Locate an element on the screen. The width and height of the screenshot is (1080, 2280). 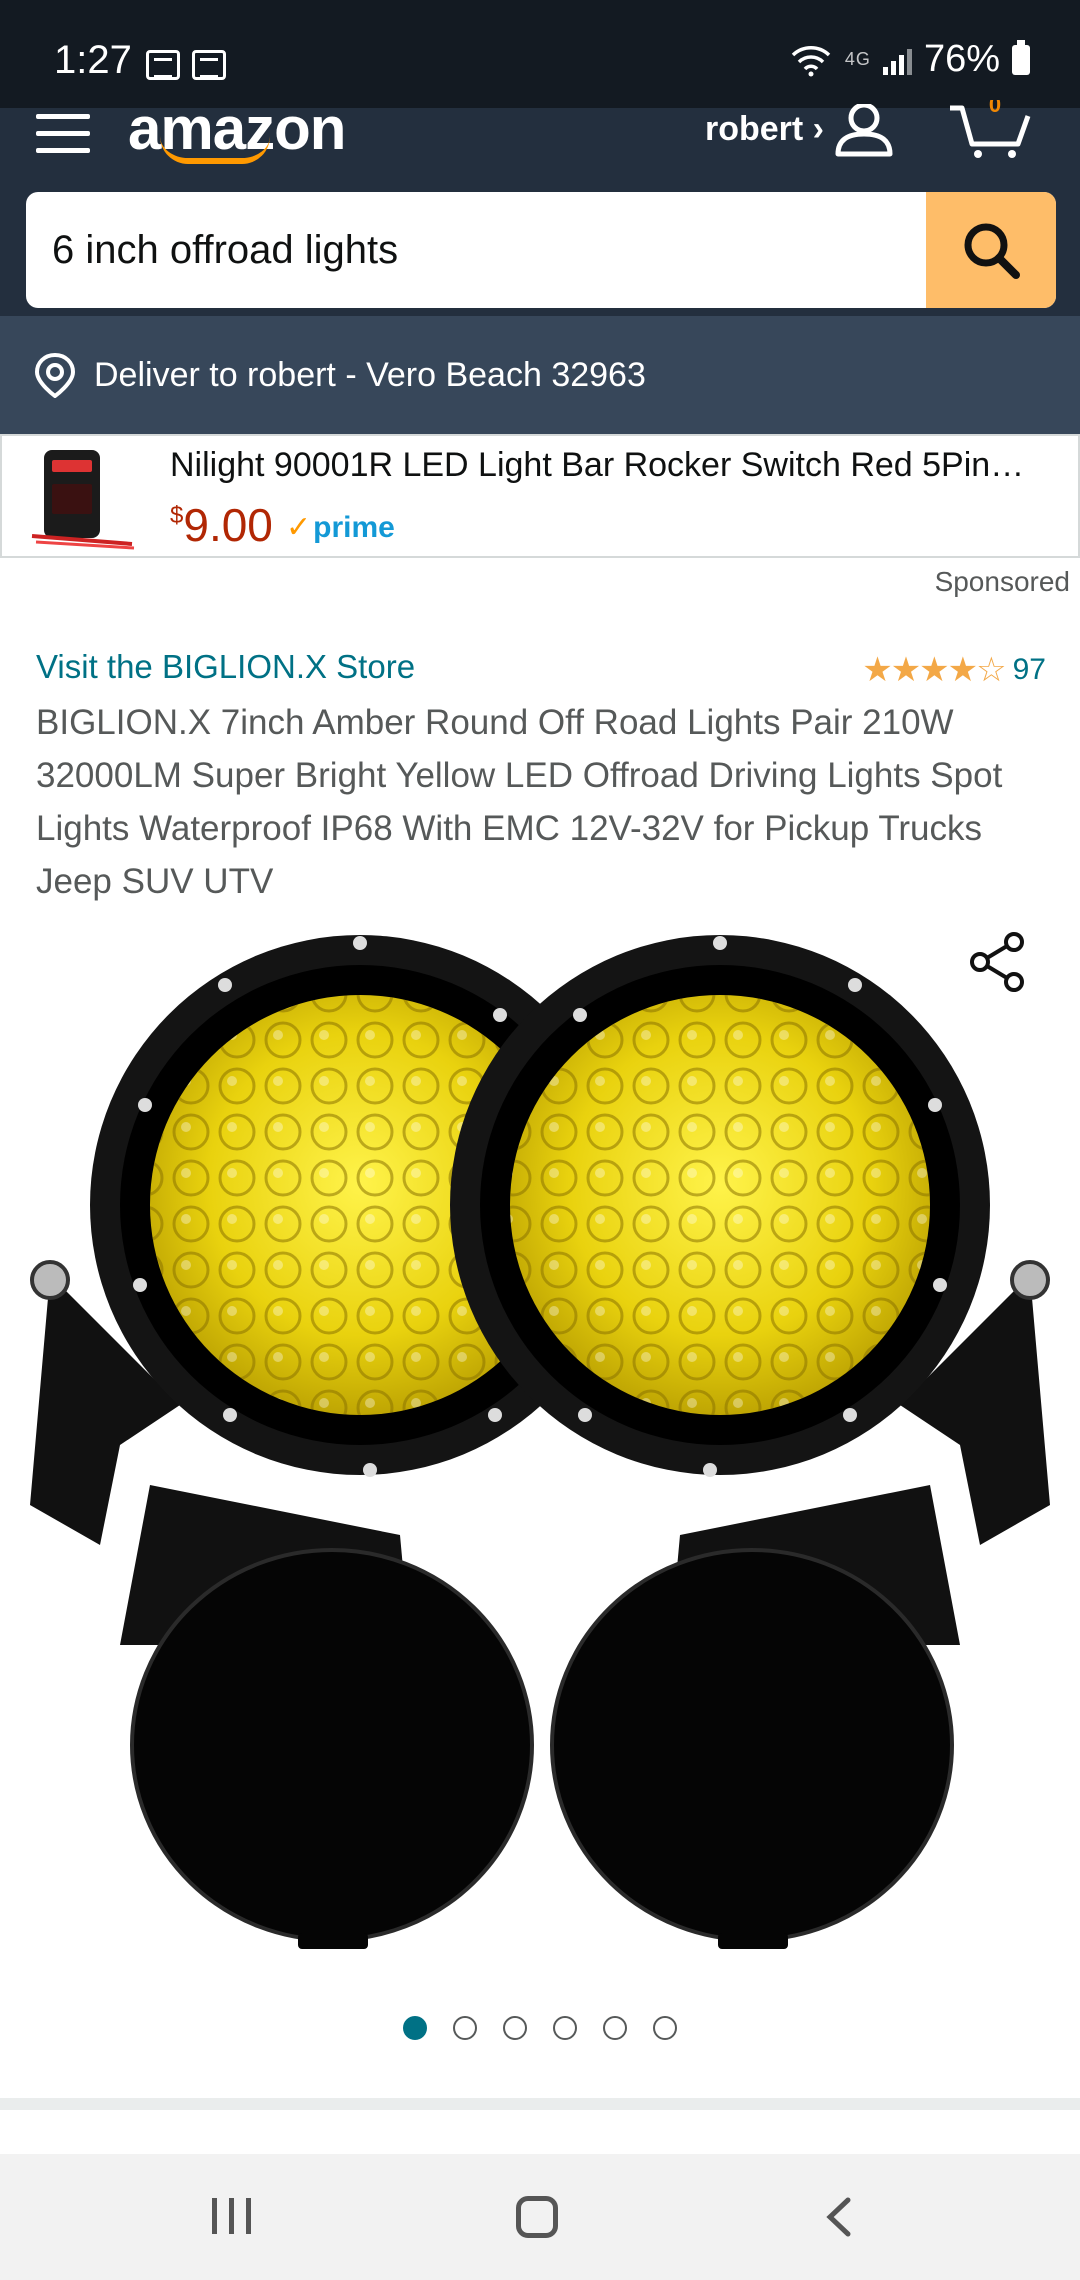
ad-product-thumbnail is located at coordinates (83, 500).